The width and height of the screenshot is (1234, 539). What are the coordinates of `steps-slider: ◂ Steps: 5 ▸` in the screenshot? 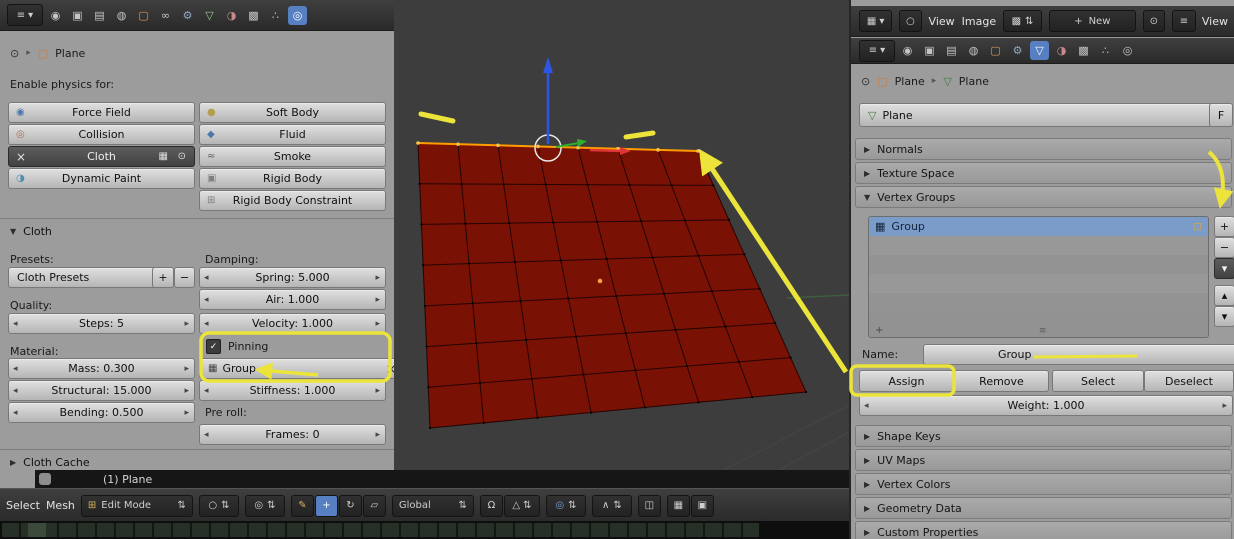 It's located at (101, 323).